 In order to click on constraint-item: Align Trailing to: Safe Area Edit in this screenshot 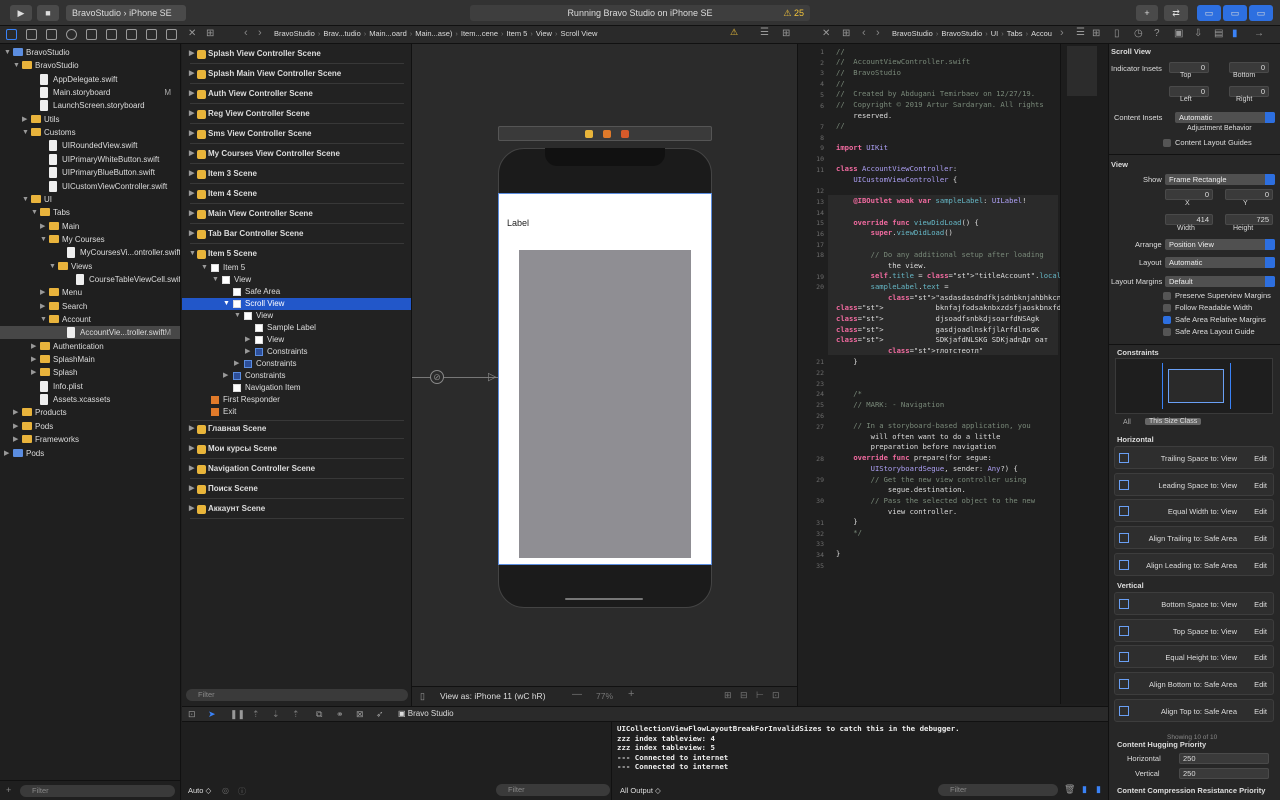, I will do `click(1194, 538)`.